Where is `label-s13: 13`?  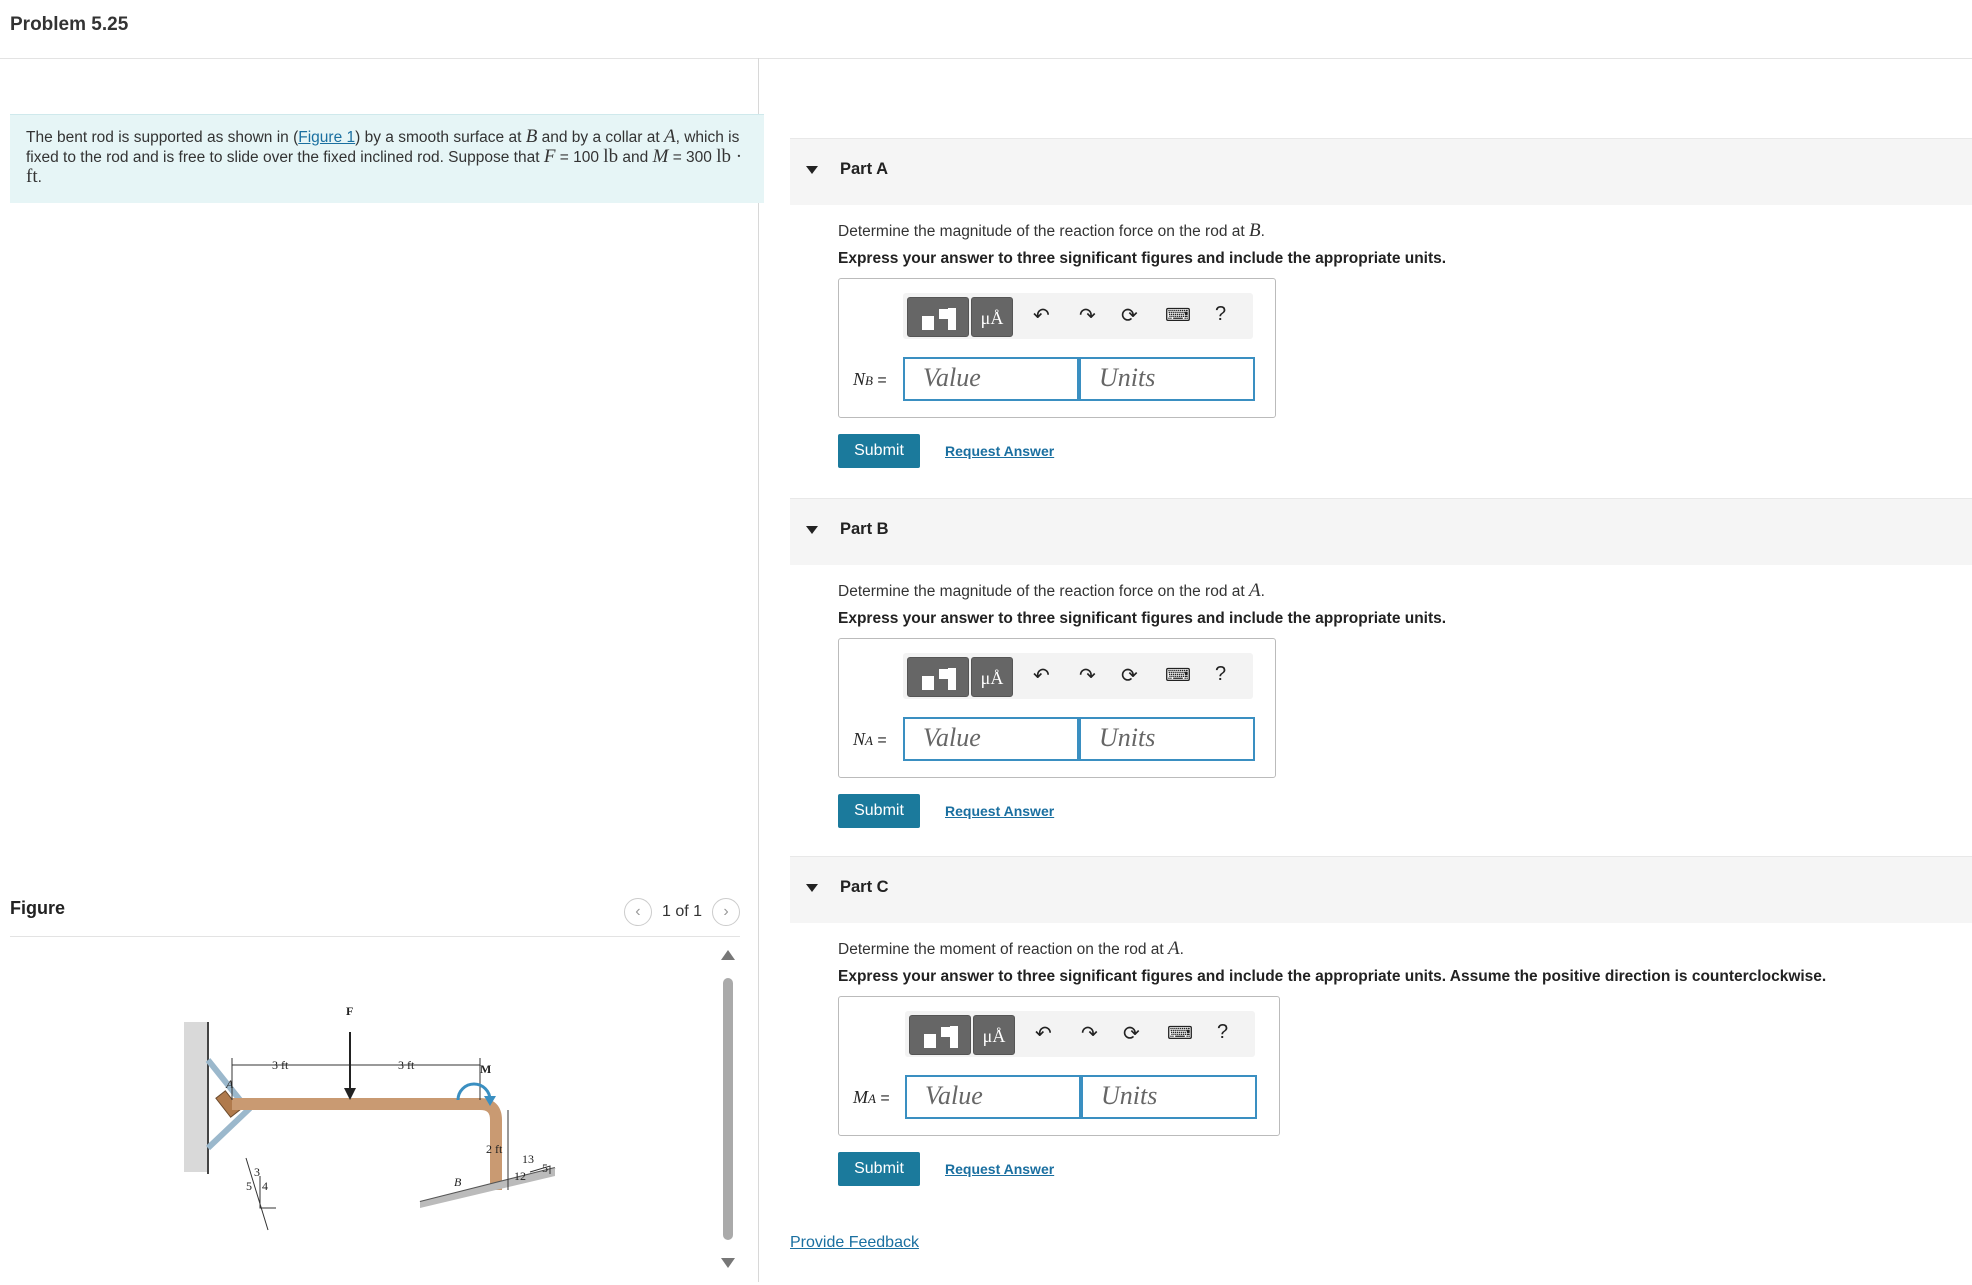 label-s13: 13 is located at coordinates (528, 1159).